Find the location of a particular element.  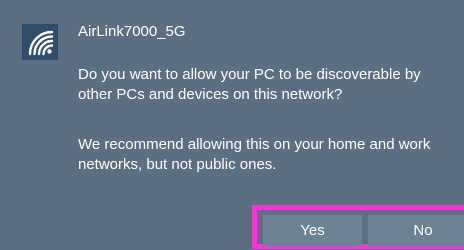

yes-button: Yes is located at coordinates (312, 230).